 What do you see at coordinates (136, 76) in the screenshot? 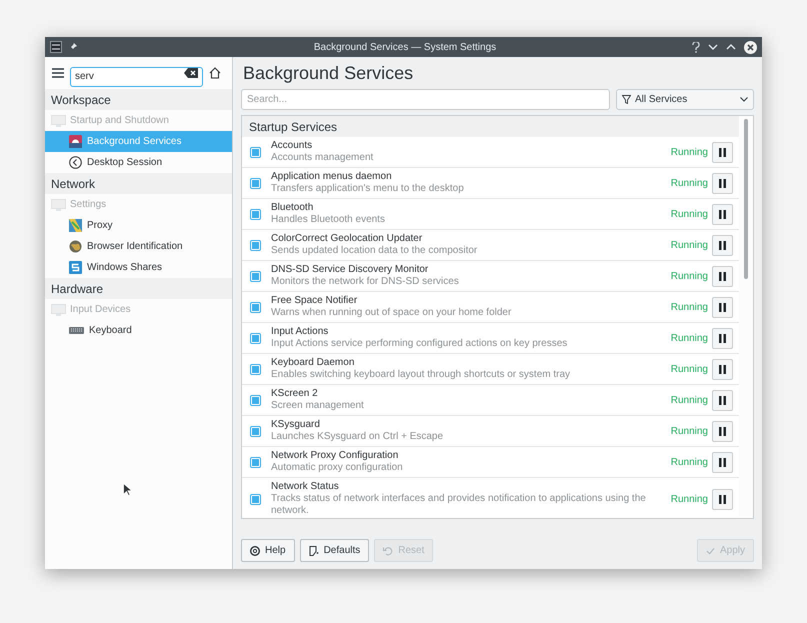
I see `search-field: serv` at bounding box center [136, 76].